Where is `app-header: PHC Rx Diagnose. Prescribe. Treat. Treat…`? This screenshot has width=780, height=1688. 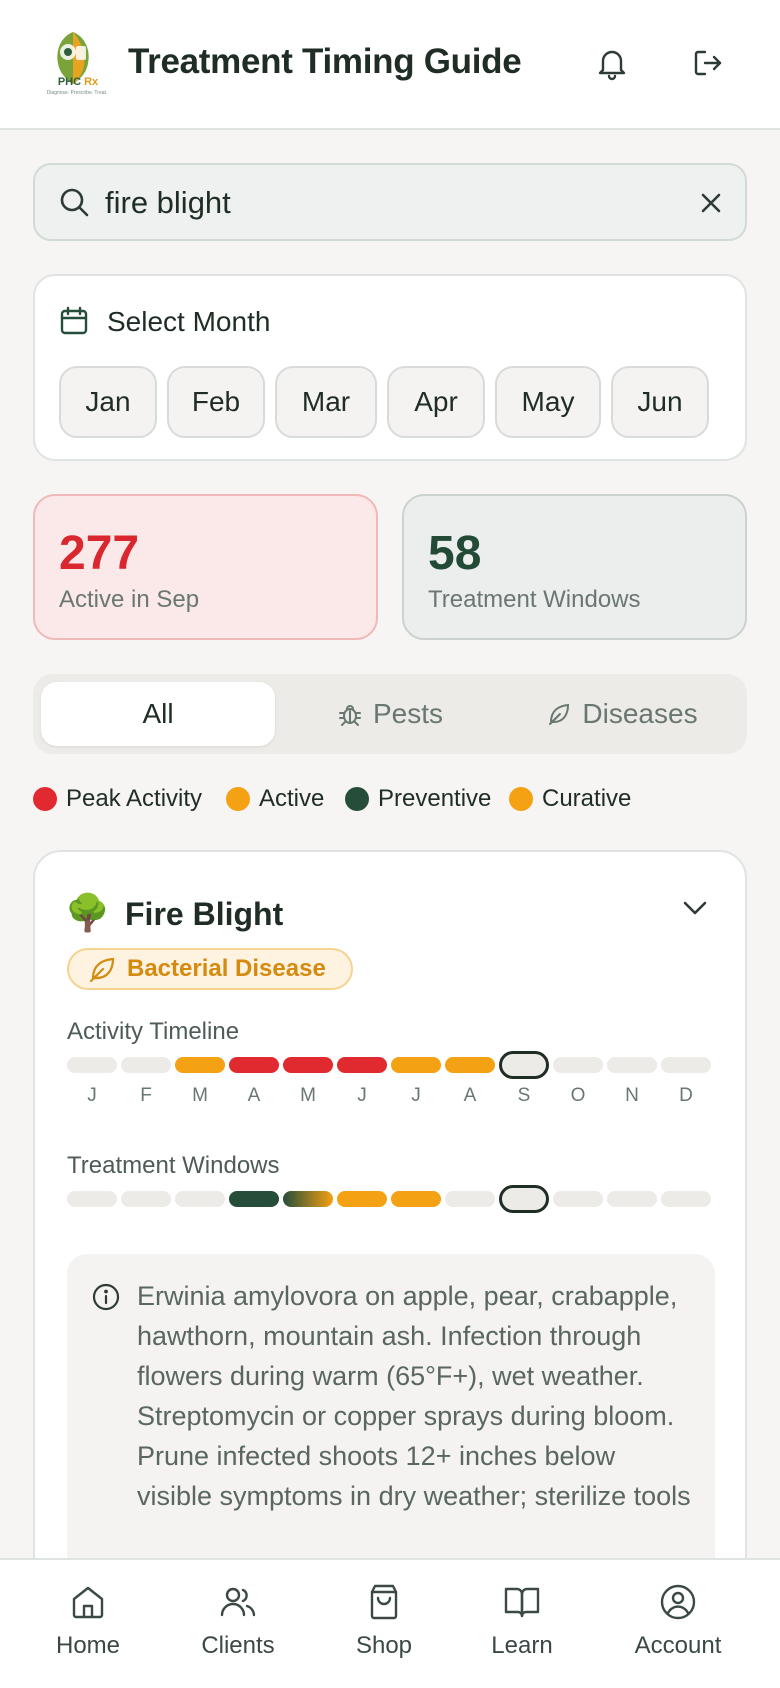 app-header: PHC Rx Diagnose. Prescribe. Treat. Treat… is located at coordinates (390, 65).